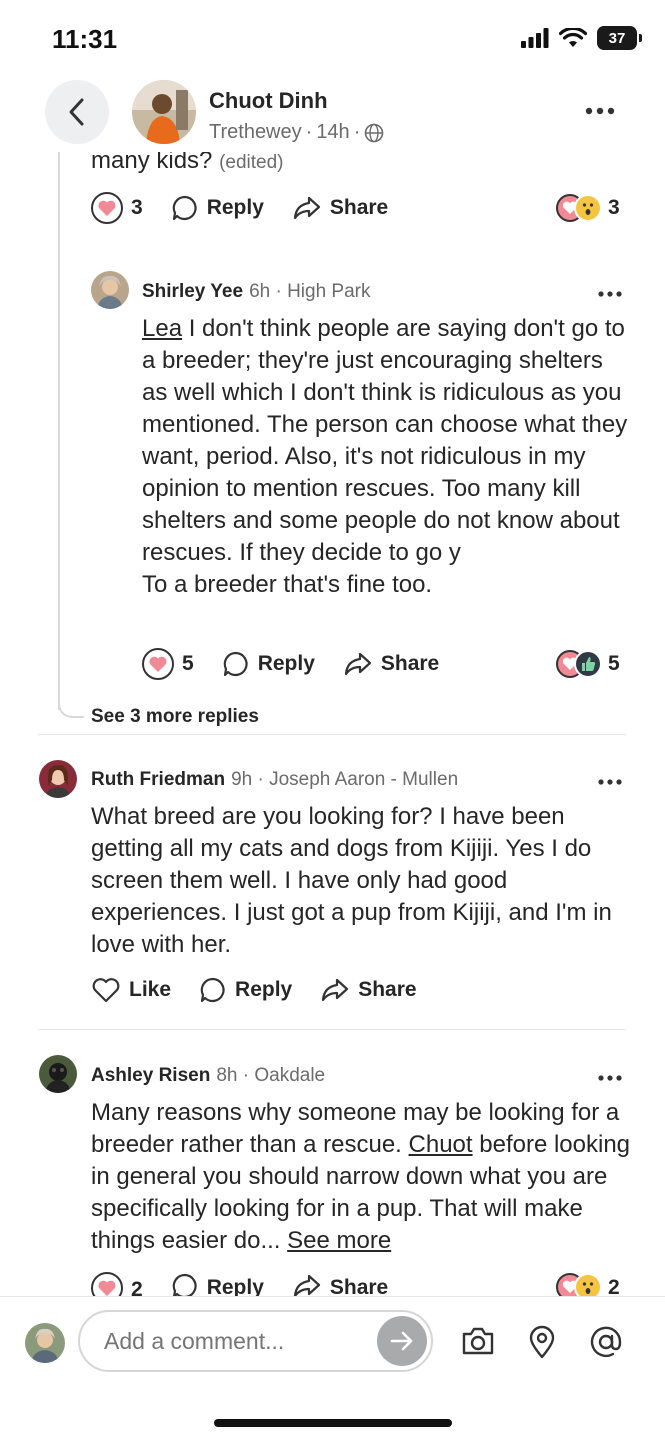 The height and width of the screenshot is (1440, 665). I want to click on comment-meta: 9h · Joseph Aaron - Mullen, so click(345, 779).